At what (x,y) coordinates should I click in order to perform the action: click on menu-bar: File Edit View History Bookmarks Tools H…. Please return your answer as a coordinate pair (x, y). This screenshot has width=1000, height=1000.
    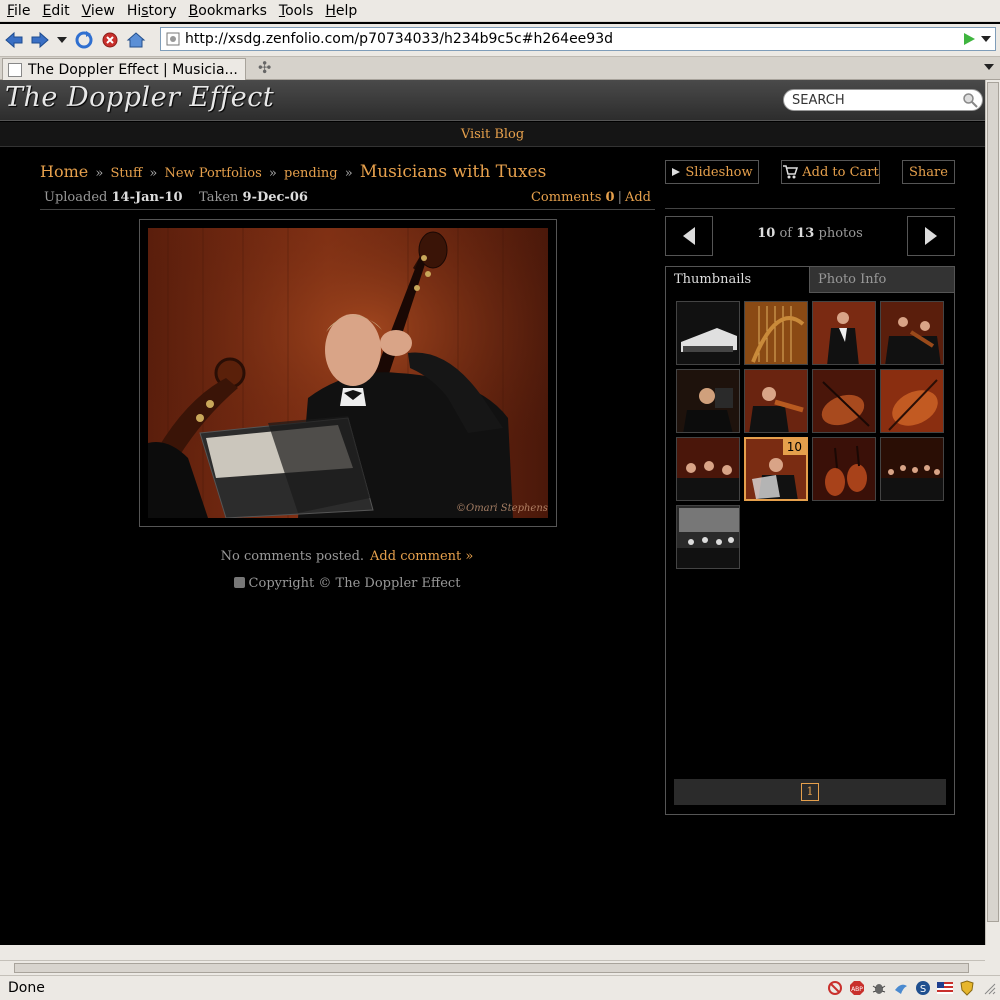
    Looking at the image, I should click on (500, 11).